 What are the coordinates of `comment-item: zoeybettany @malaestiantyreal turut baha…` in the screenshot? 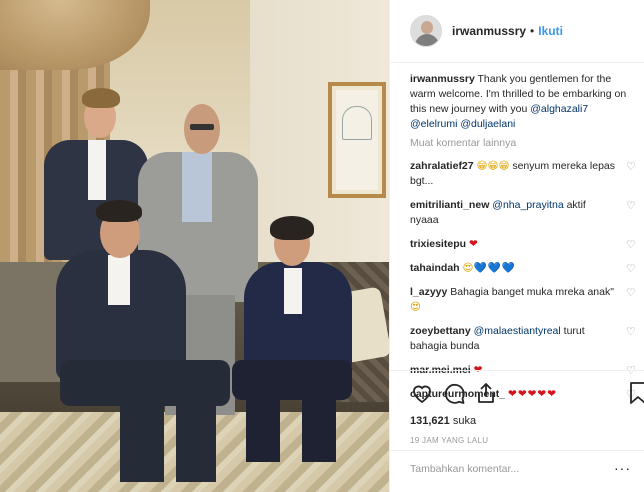 It's located at (524, 339).